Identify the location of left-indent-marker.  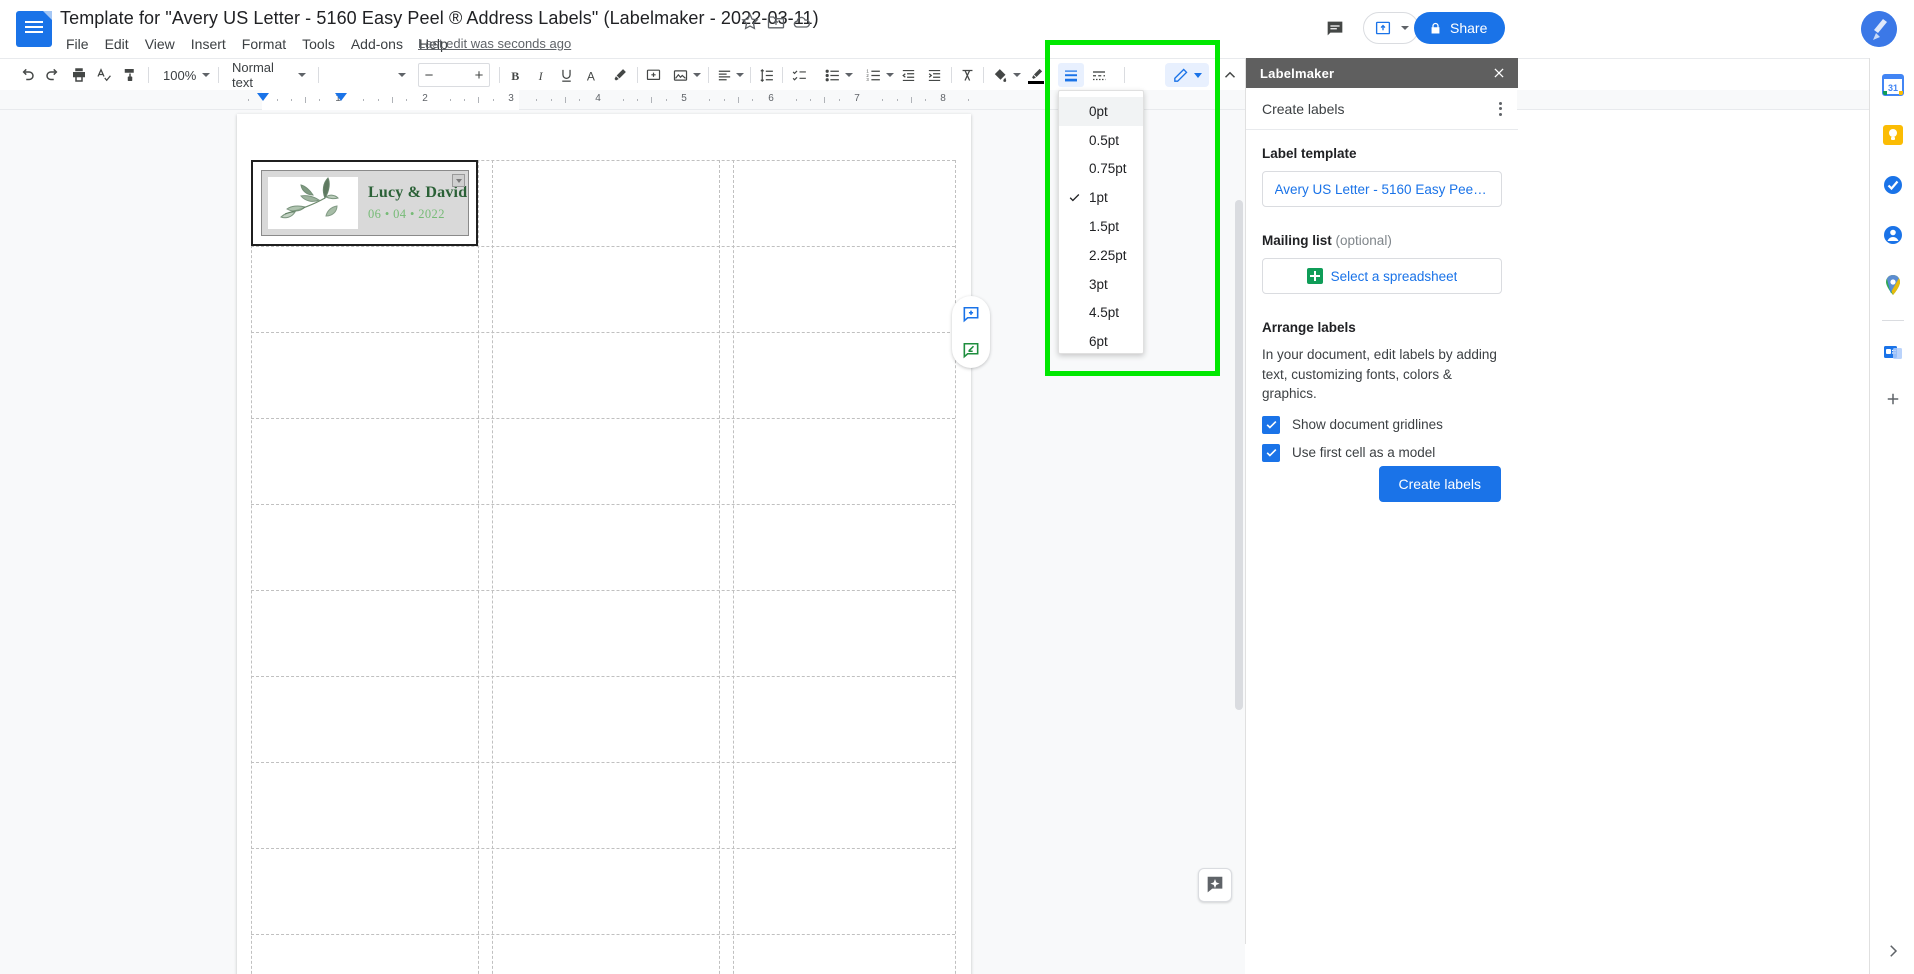
(341, 97).